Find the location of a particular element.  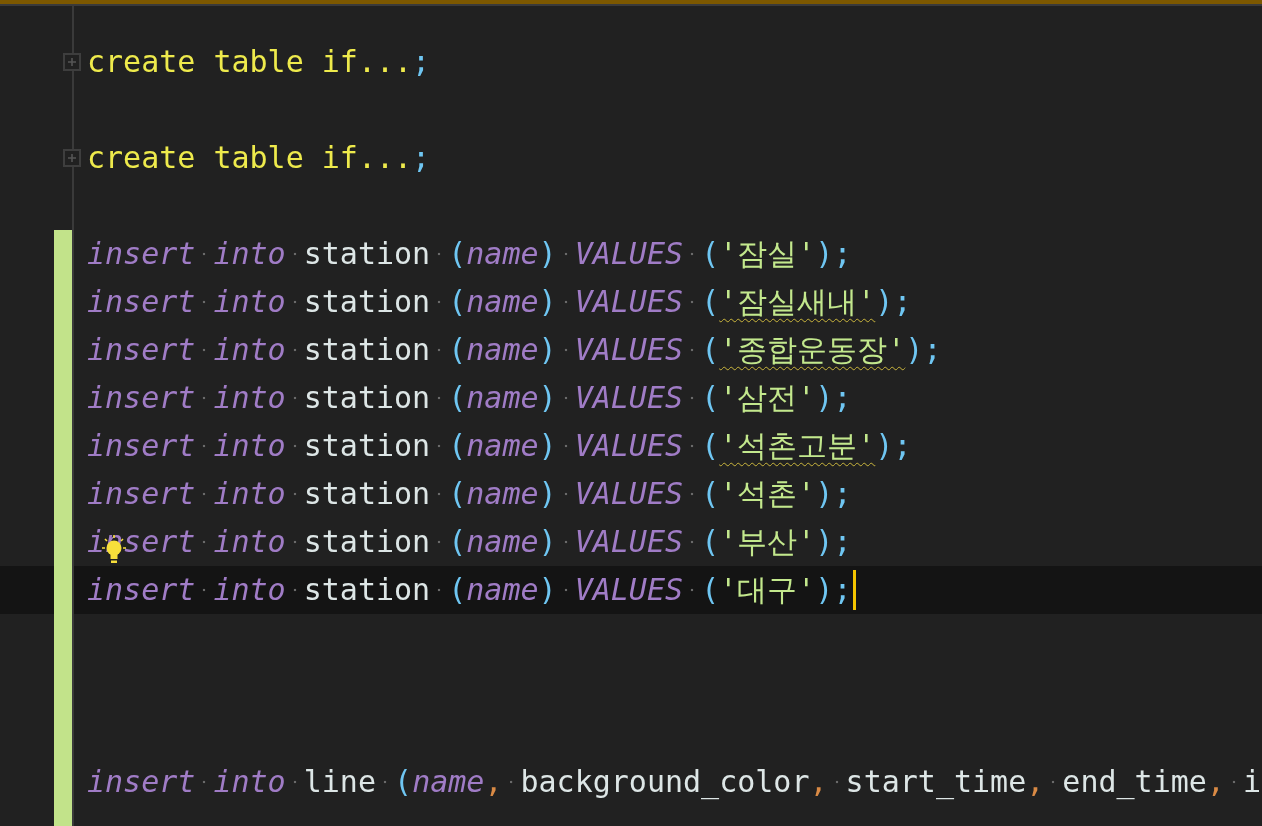

code-line: insert into station (name) VALUES ('삼전'); is located at coordinates (469, 398).